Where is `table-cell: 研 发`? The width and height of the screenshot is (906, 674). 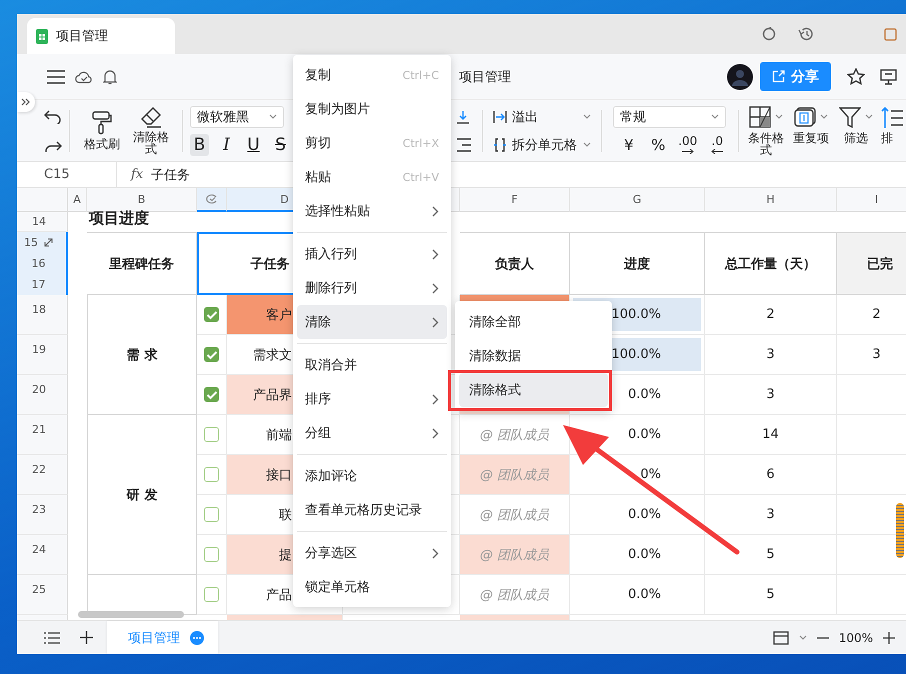 table-cell: 研 发 is located at coordinates (142, 495).